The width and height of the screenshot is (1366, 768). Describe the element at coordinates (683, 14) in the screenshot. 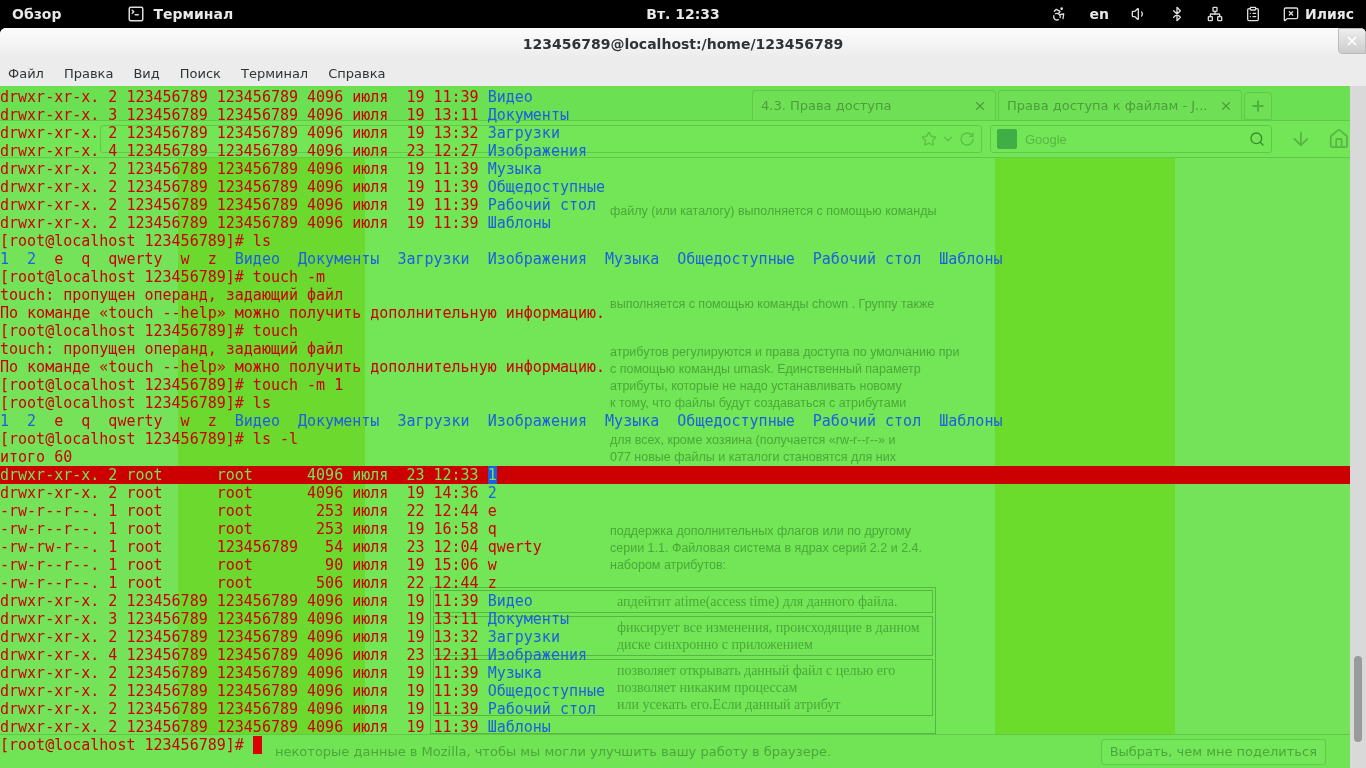

I see `clock: Вт. 12:33` at that location.